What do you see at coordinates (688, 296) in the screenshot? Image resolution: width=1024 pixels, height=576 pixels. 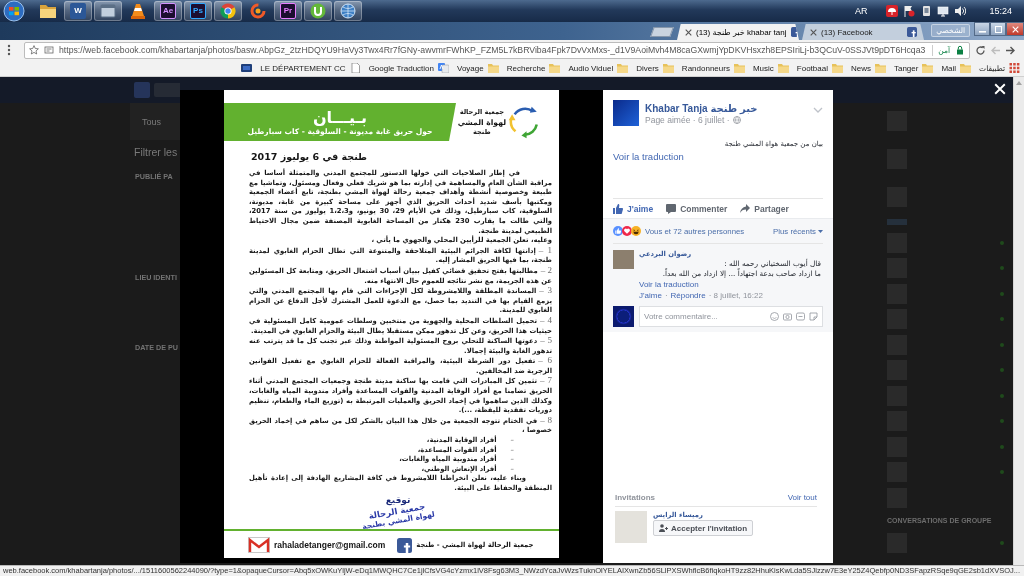 I see `comment-link: Répondre` at bounding box center [688, 296].